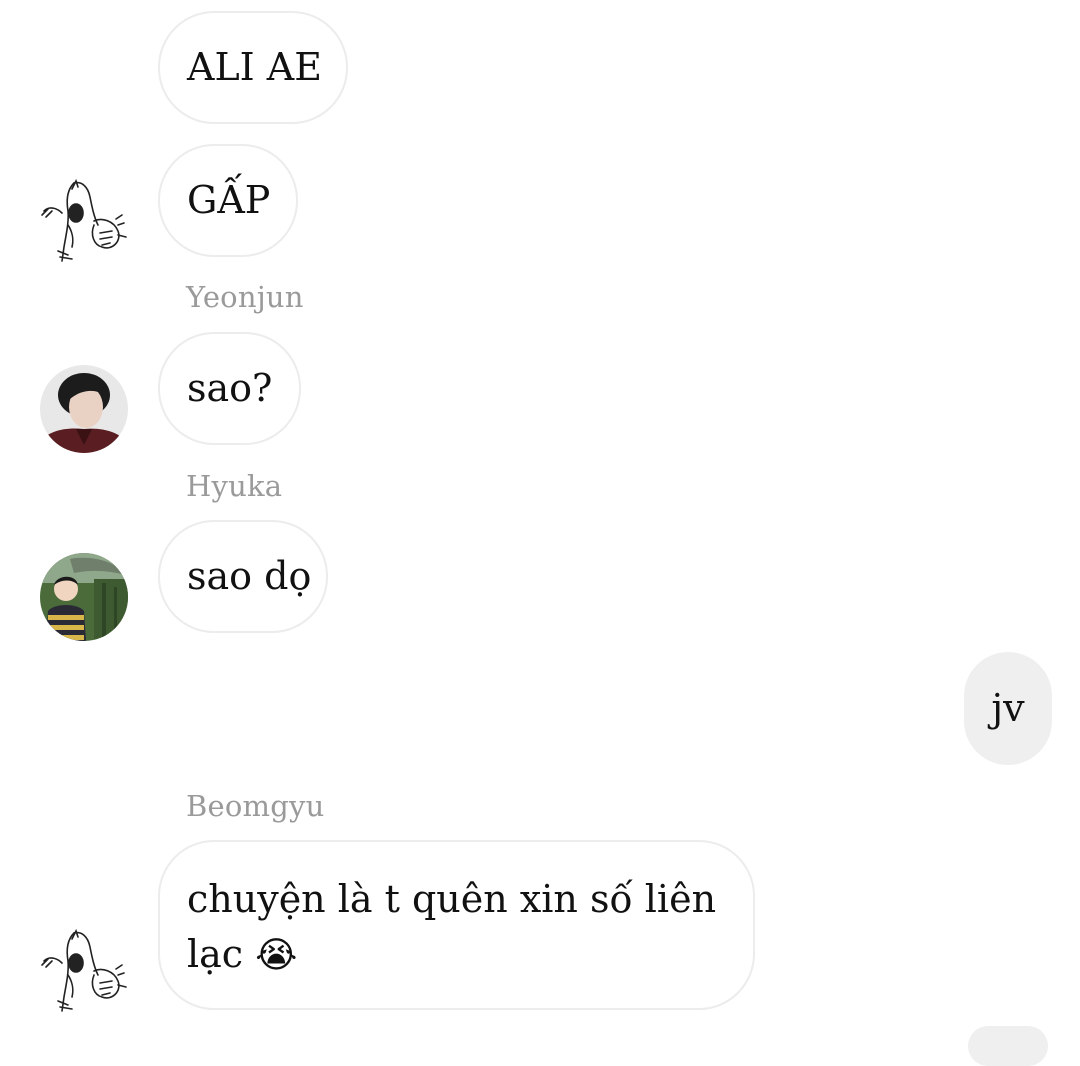 Image resolution: width=1080 pixels, height=1066 pixels. I want to click on message-text: sao dọ, so click(249, 575).